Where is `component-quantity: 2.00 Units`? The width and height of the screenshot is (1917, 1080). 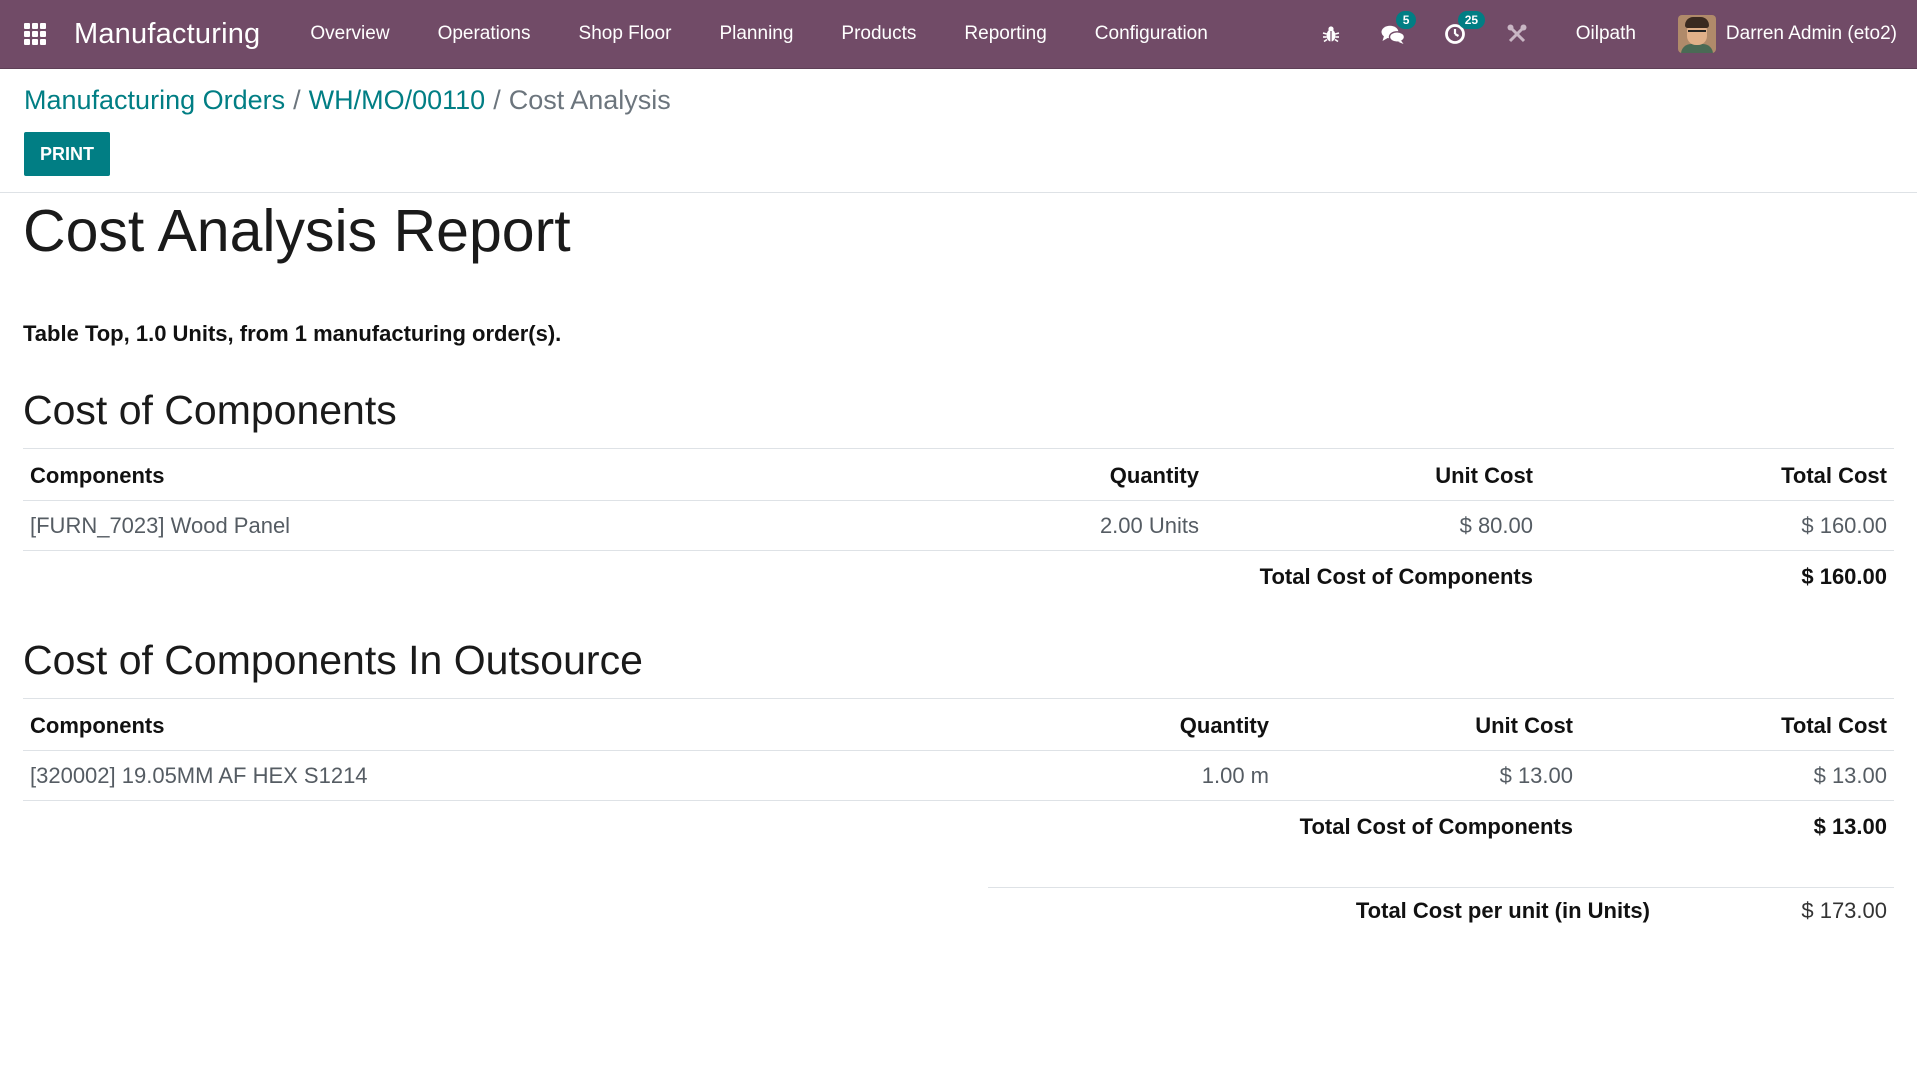 component-quantity: 2.00 Units is located at coordinates (1109, 525).